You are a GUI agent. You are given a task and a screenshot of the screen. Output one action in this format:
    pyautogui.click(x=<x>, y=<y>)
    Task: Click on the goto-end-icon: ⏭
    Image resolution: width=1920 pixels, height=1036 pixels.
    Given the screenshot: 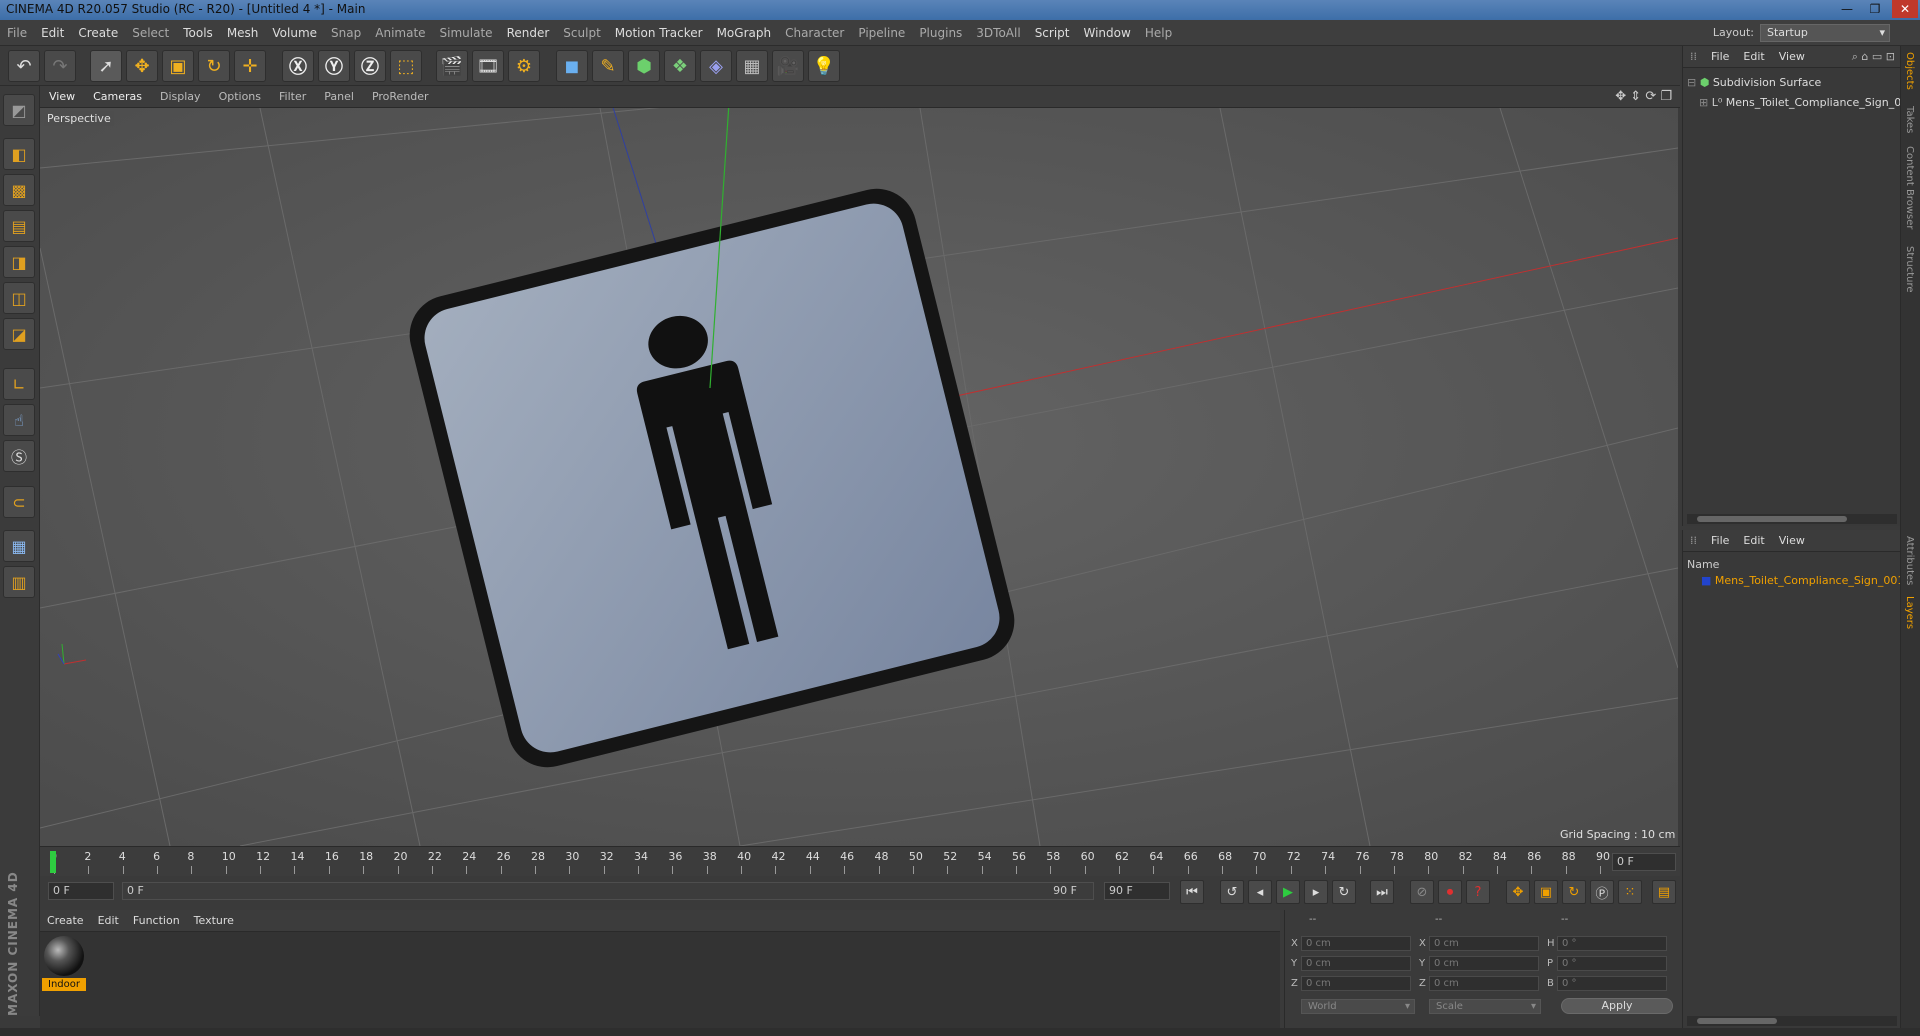 What is the action you would take?
    pyautogui.click(x=1382, y=892)
    